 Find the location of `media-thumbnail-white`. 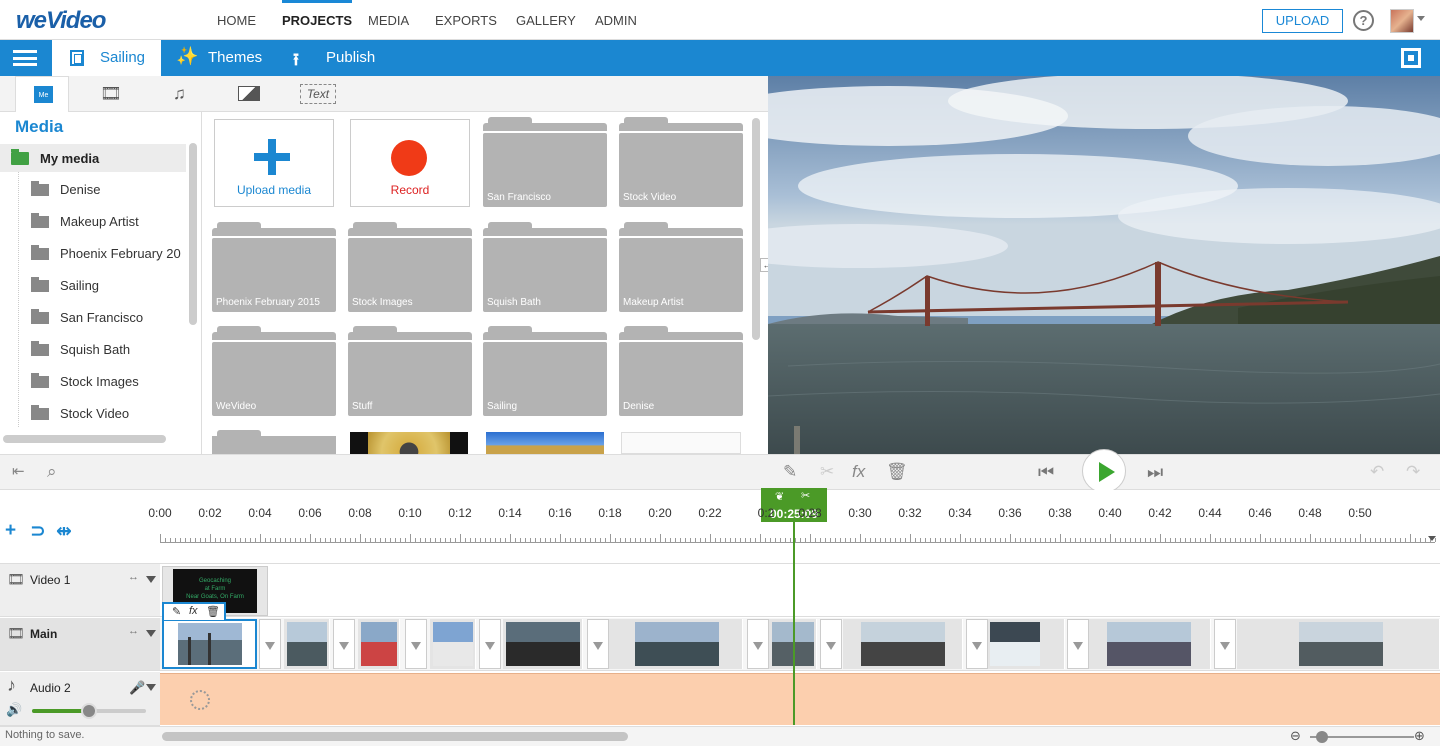

media-thumbnail-white is located at coordinates (681, 443).